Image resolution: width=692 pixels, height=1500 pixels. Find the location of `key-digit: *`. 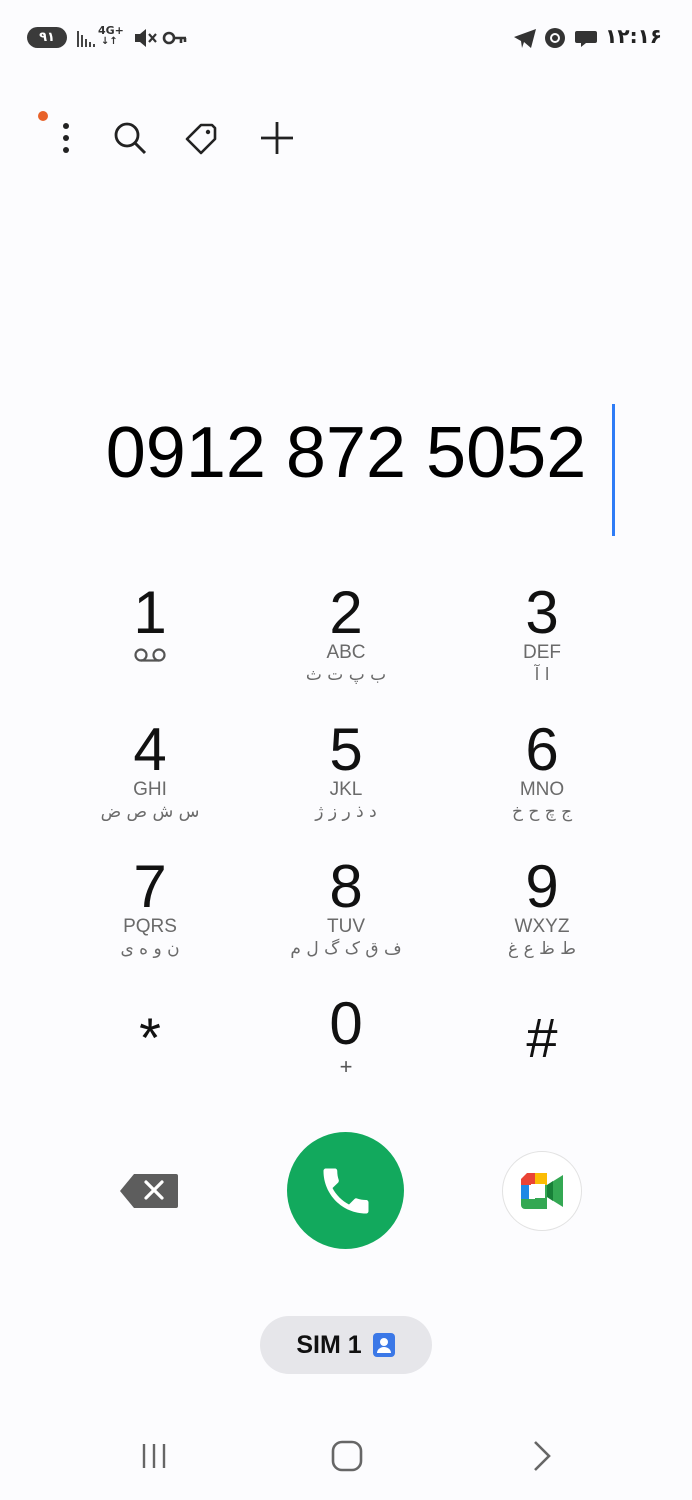

key-digit: * is located at coordinates (150, 1037).